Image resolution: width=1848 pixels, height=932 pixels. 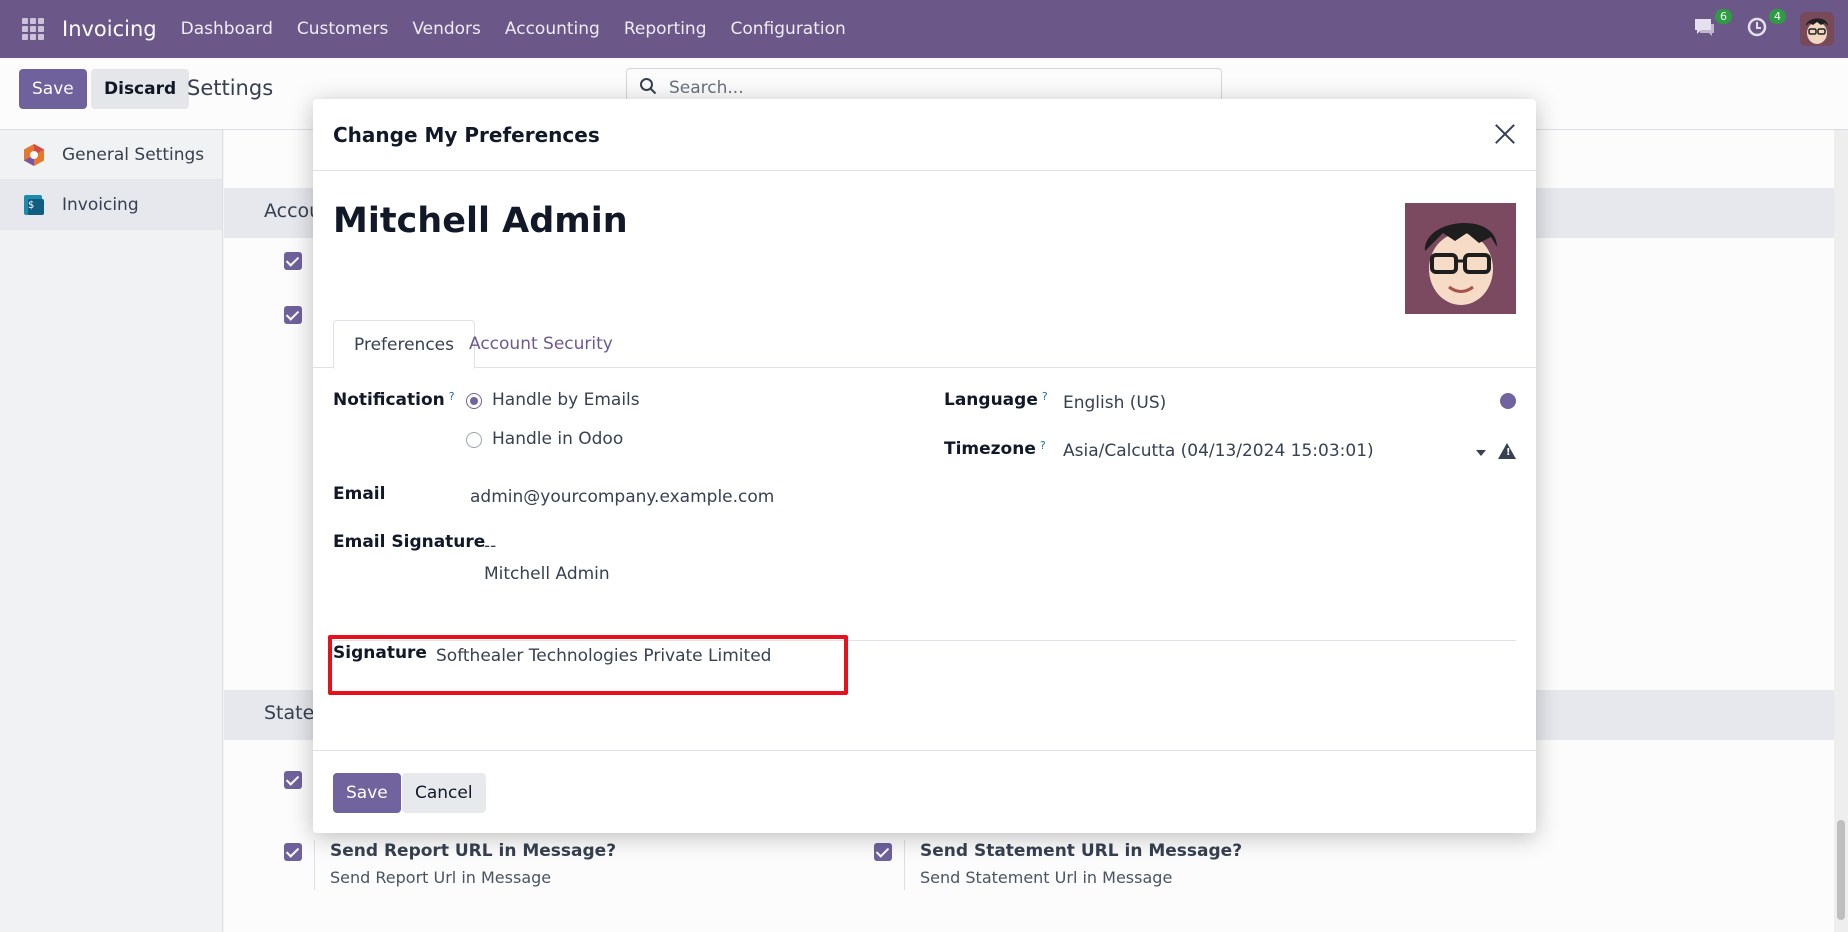 What do you see at coordinates (996, 400) in the screenshot?
I see `language-label: Language?` at bounding box center [996, 400].